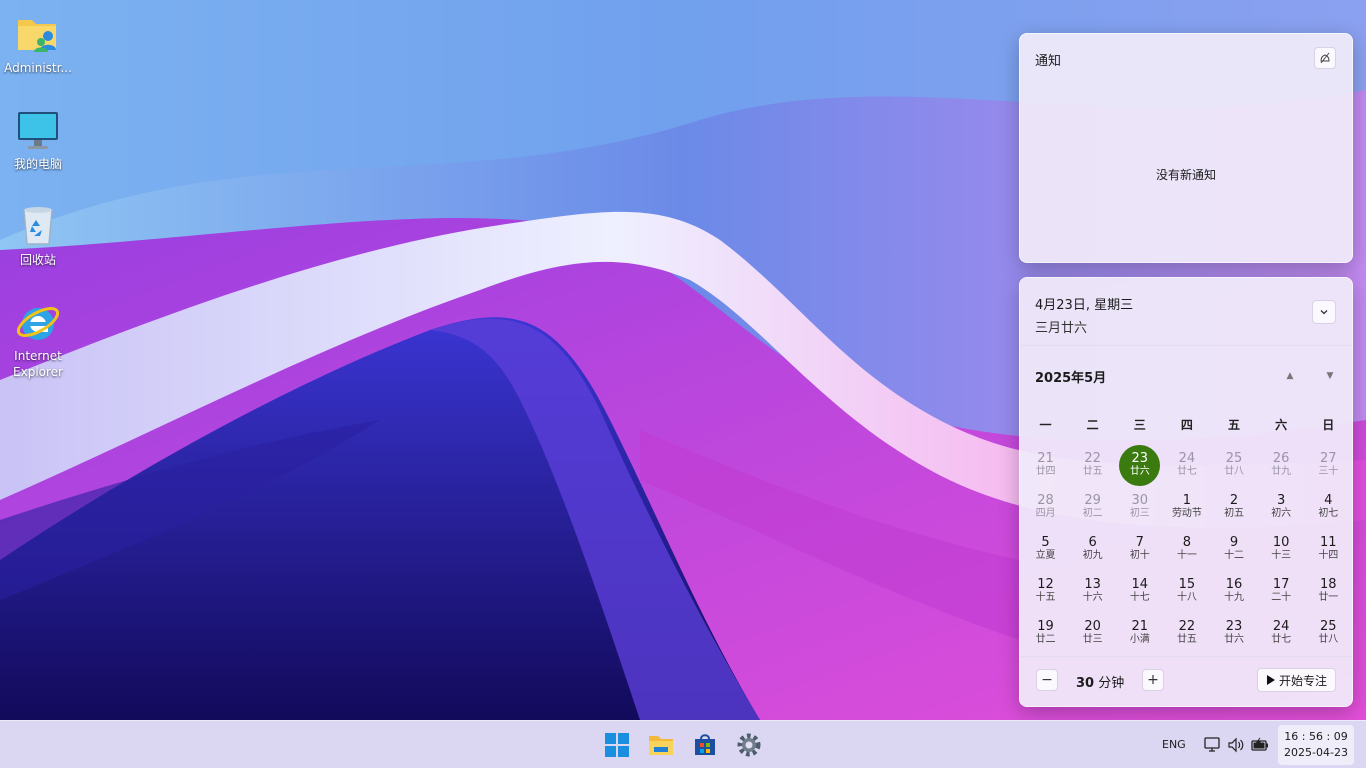  I want to click on desktop-icon-my-computer: 我的电脑, so click(38, 139).